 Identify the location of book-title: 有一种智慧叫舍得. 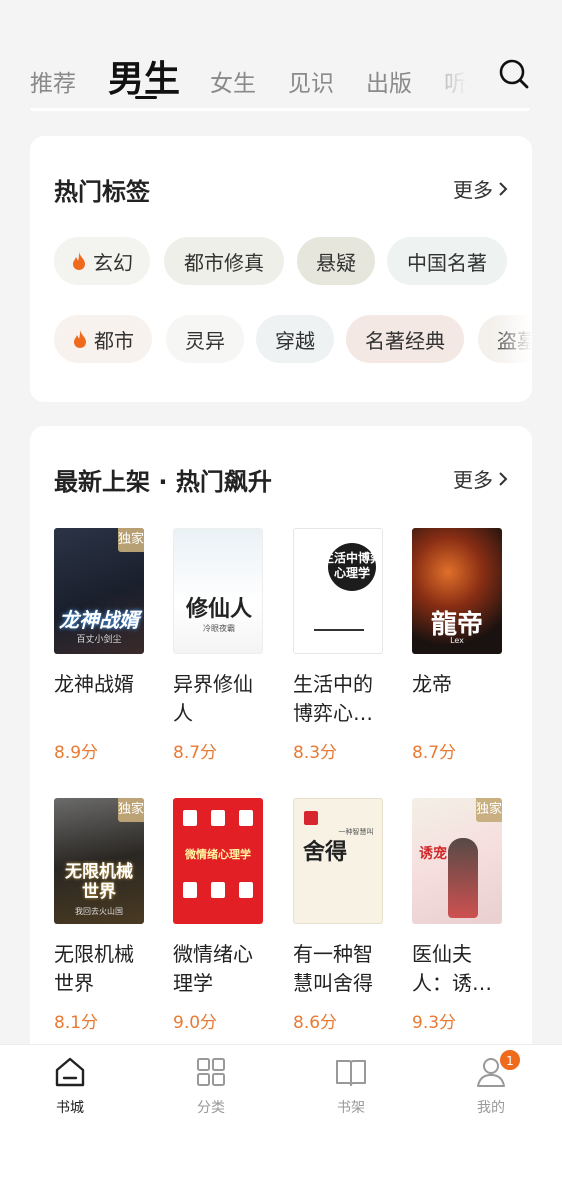
(333, 968).